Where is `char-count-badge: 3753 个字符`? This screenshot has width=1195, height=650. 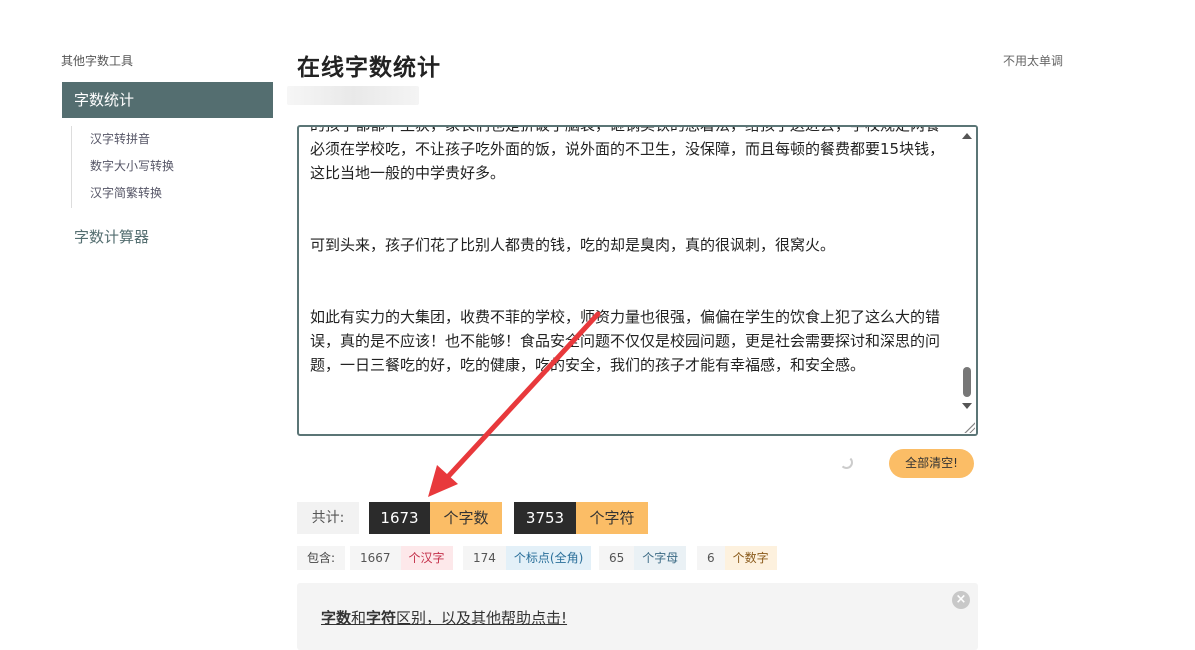
char-count-badge: 3753 个字符 is located at coordinates (581, 518).